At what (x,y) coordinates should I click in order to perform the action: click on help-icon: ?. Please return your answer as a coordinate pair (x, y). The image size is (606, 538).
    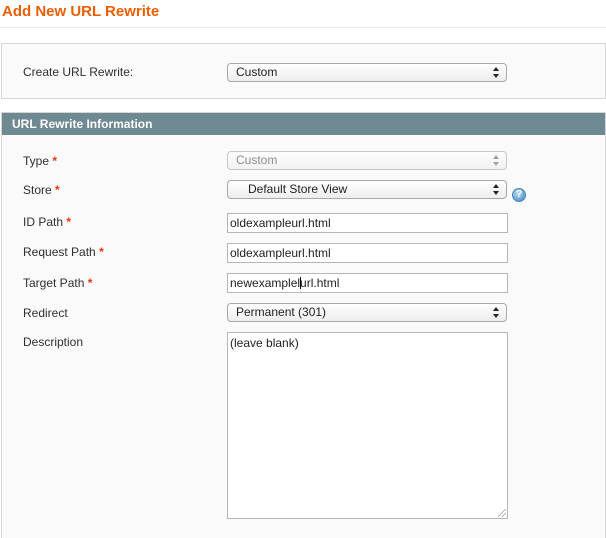
    Looking at the image, I should click on (519, 195).